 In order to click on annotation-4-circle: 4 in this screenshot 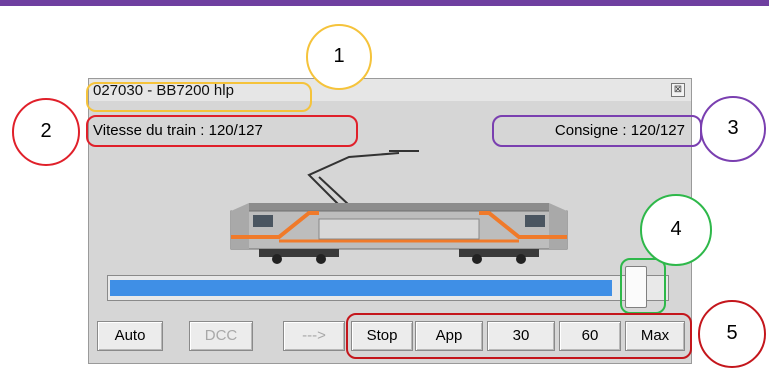, I will do `click(676, 230)`.